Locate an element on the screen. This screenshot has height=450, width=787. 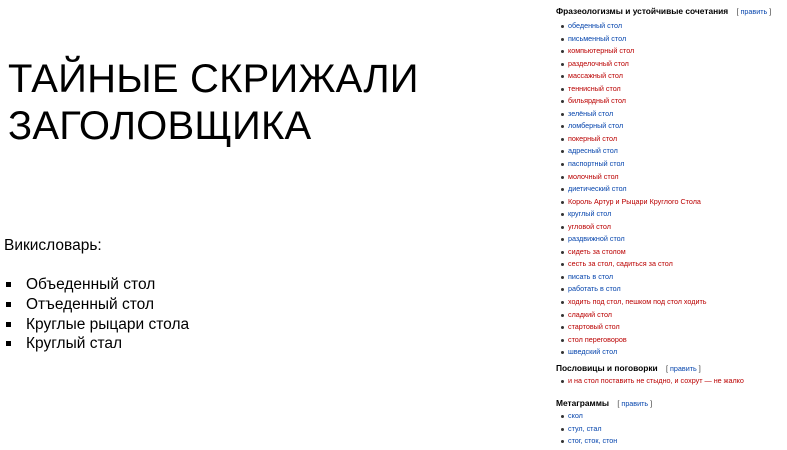
wiki-list-item: скол is located at coordinates (586, 416).